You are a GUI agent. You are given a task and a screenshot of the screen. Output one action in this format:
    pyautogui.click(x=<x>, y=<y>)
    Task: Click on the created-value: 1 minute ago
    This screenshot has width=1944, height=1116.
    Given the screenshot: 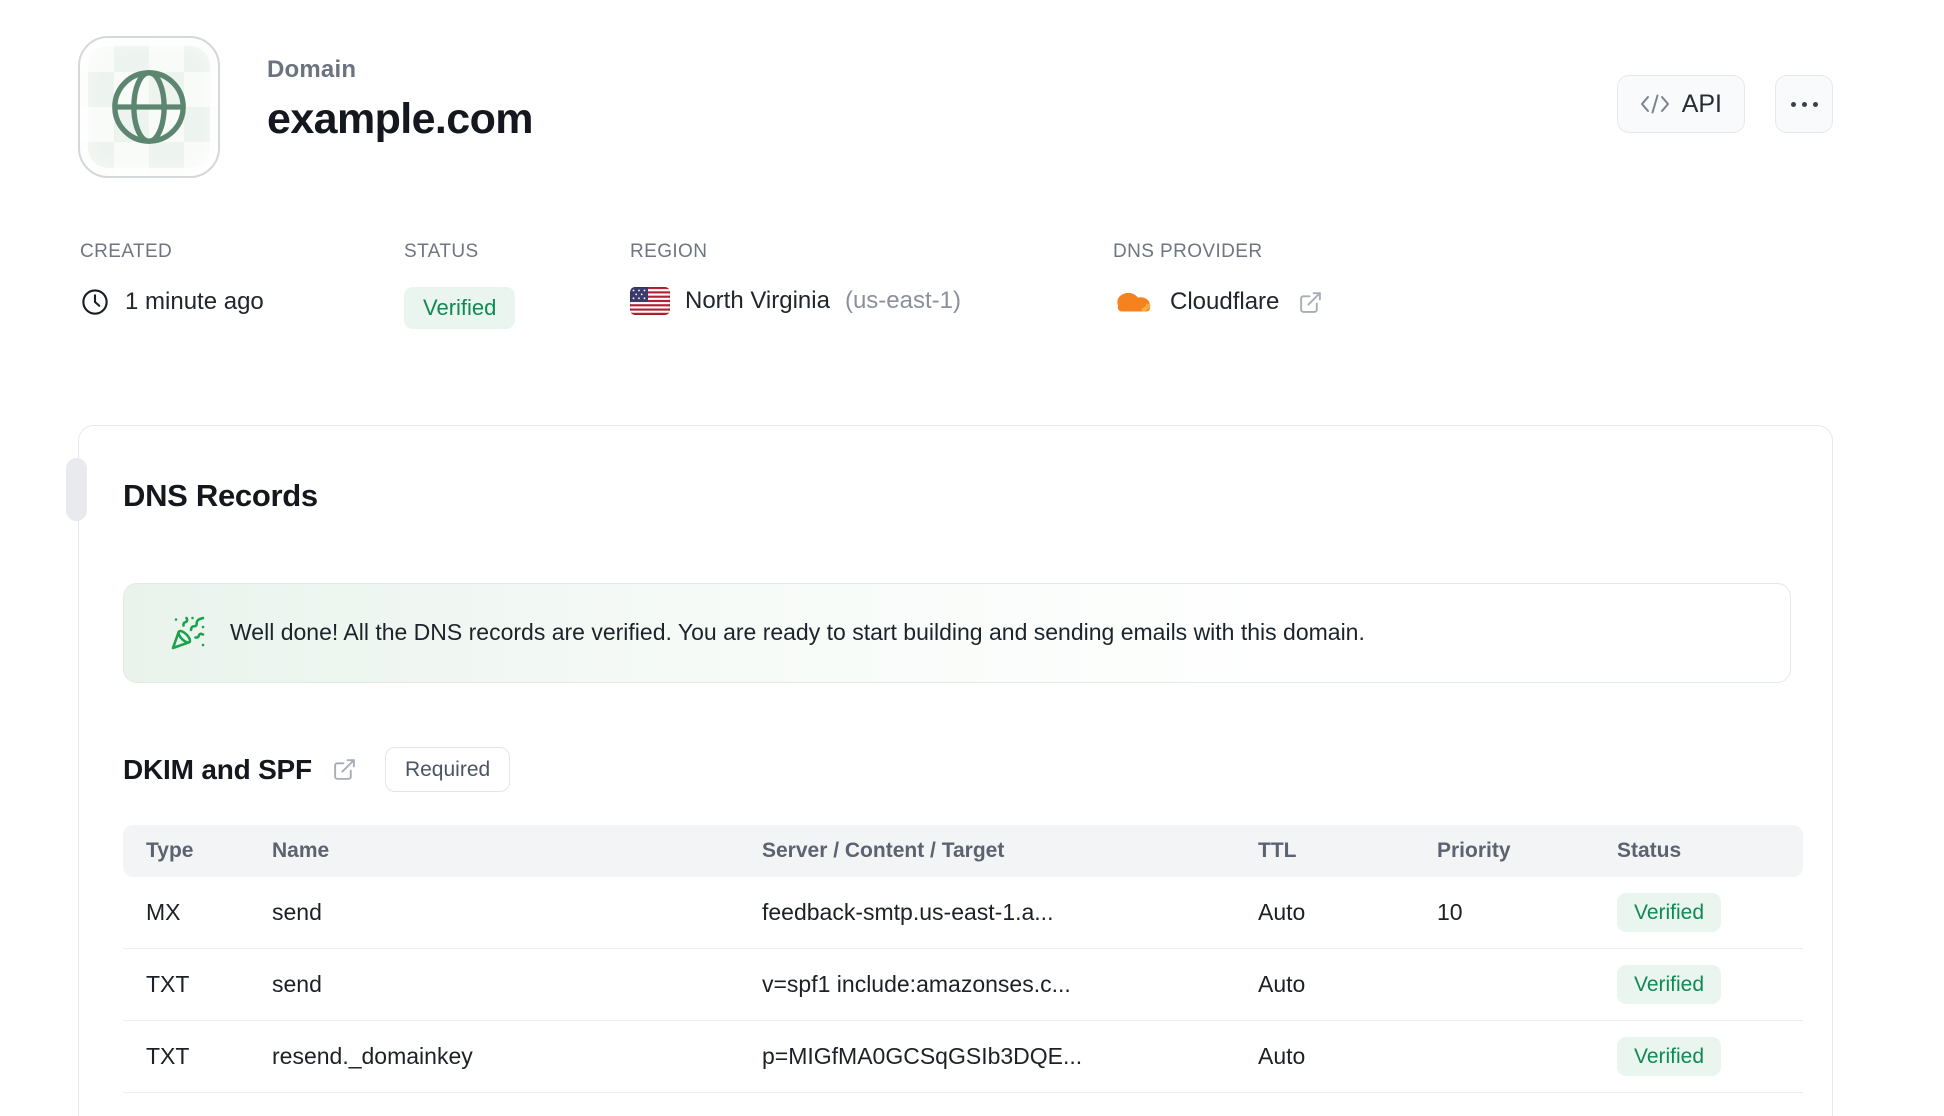 What is the action you would take?
    pyautogui.click(x=194, y=301)
    